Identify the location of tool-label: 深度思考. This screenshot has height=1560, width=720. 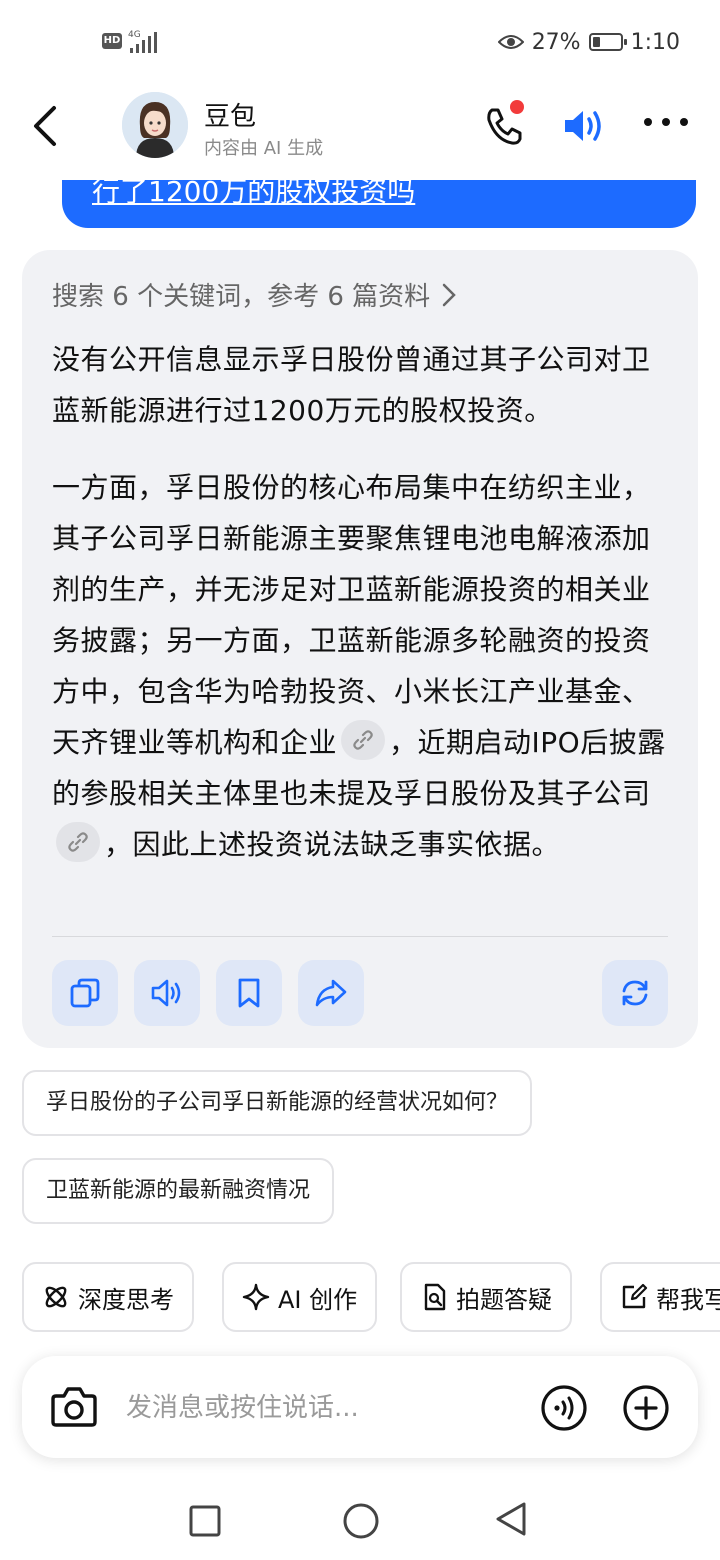
(126, 1299).